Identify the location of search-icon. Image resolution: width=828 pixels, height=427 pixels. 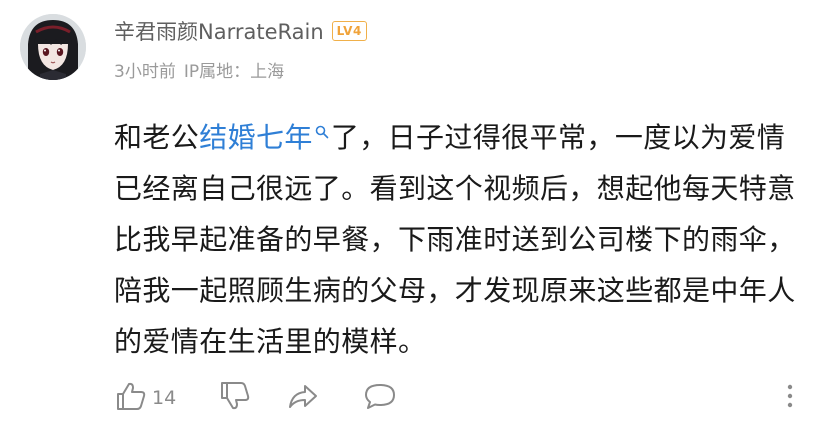
(322, 129).